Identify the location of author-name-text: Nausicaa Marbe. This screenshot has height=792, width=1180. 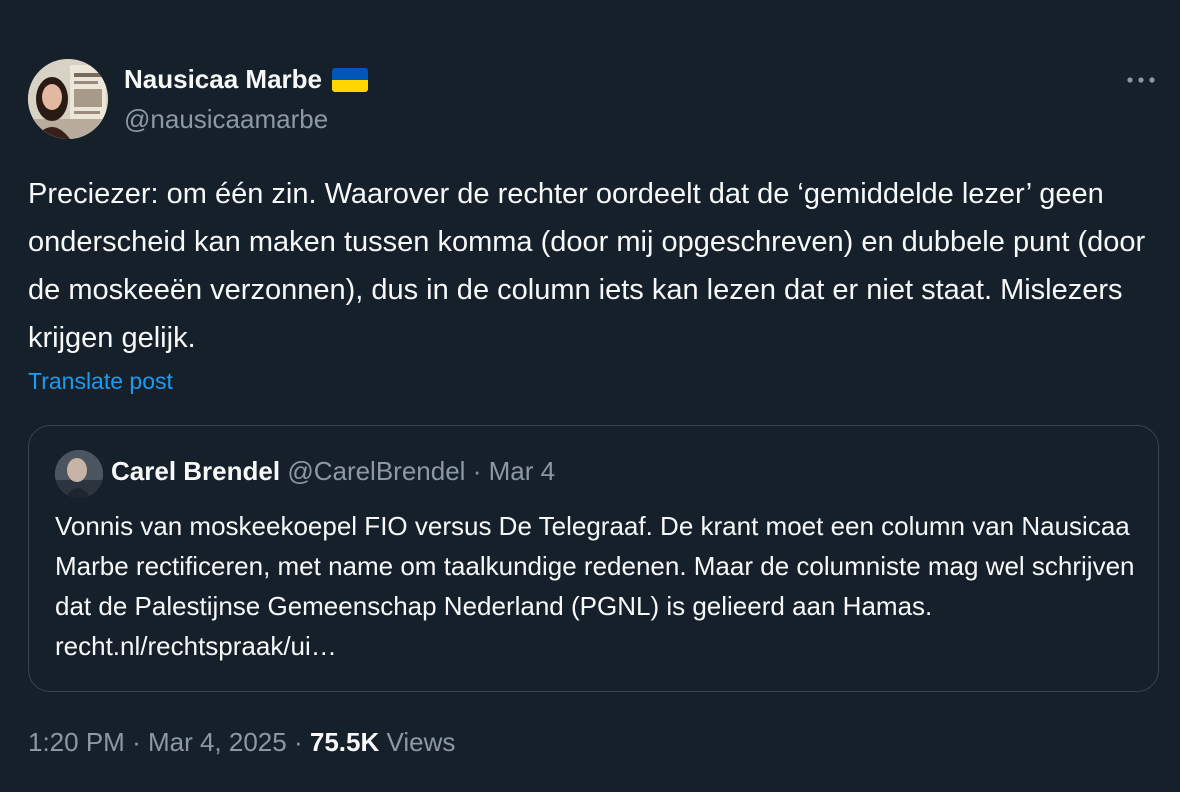
(223, 79).